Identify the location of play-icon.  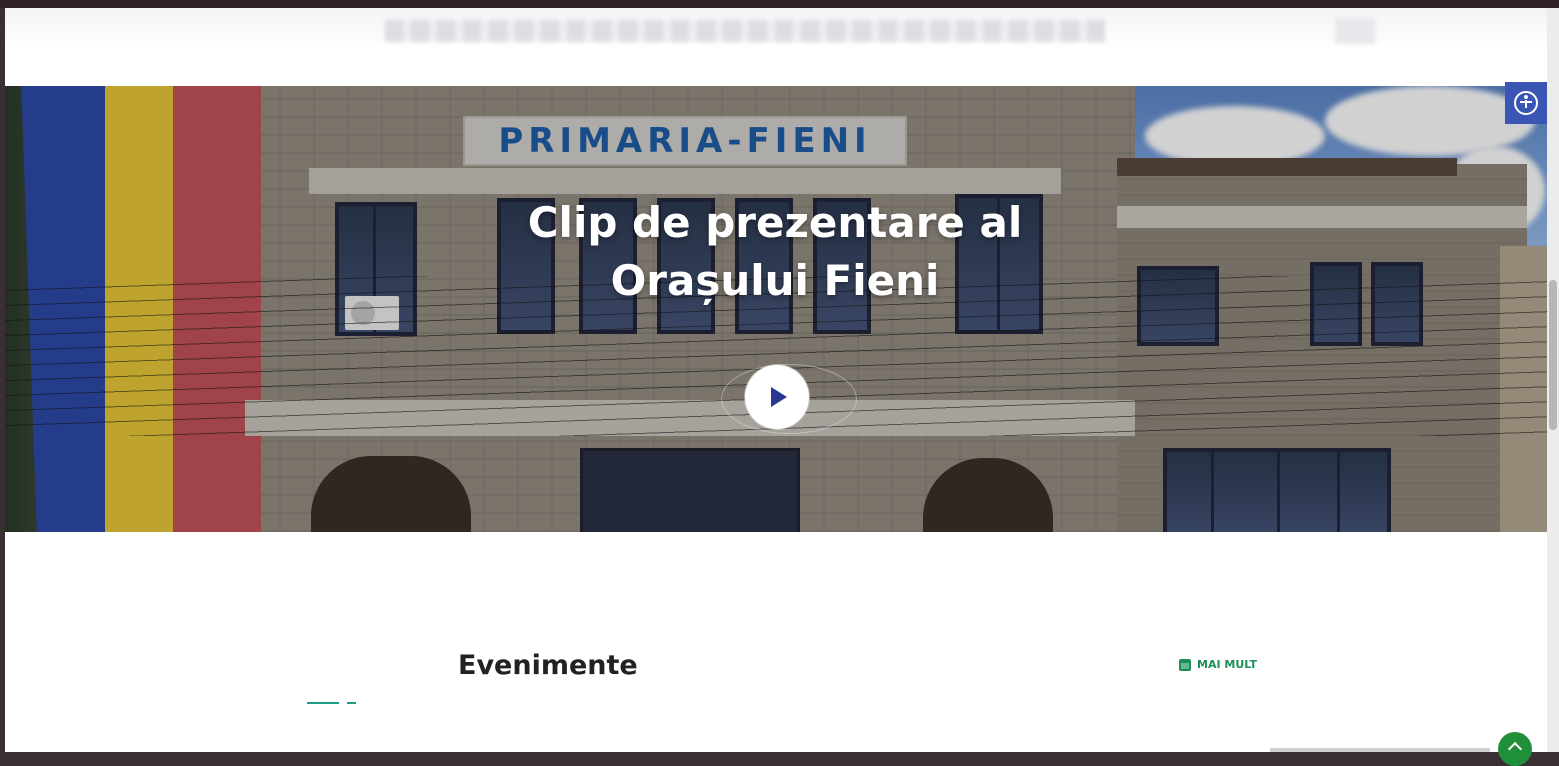
(779, 397).